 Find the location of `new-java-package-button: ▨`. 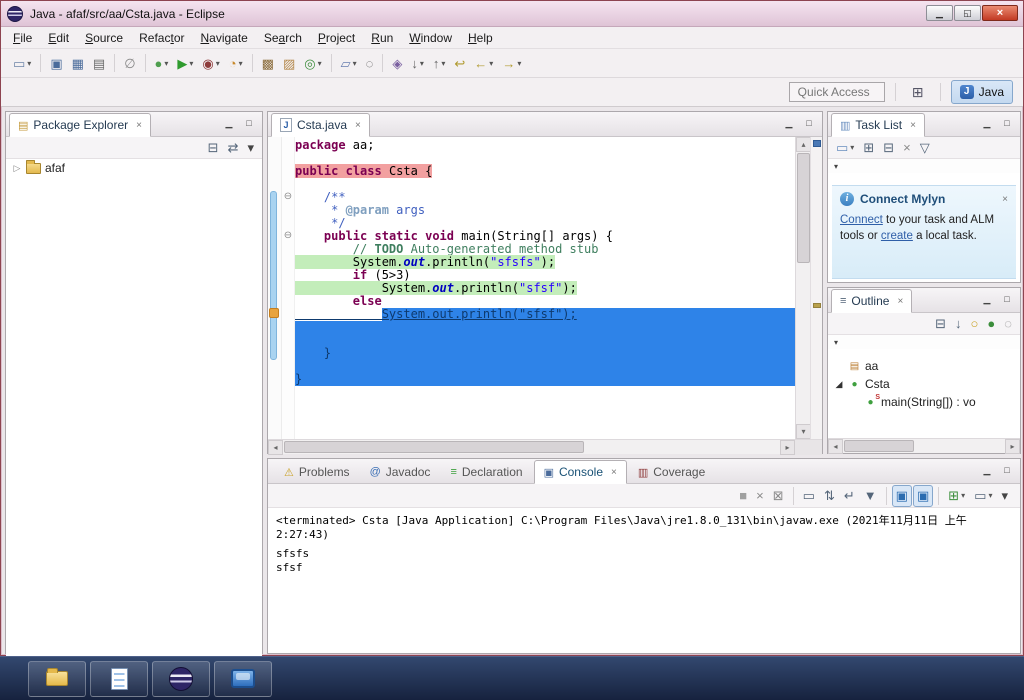

new-java-package-button: ▨ is located at coordinates (289, 63).